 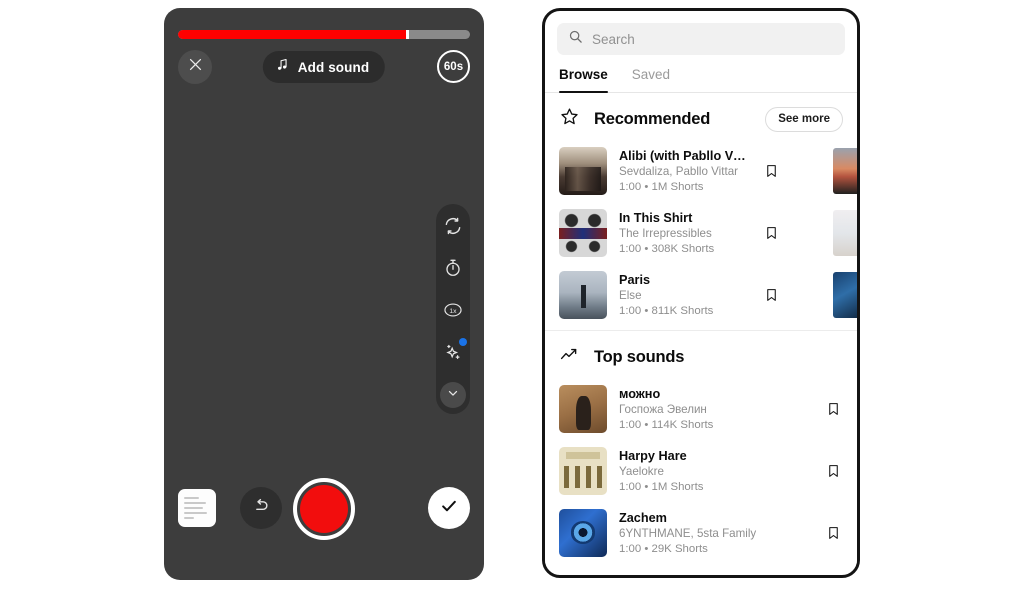 I want to click on duration-badge: 60s, so click(x=453, y=66).